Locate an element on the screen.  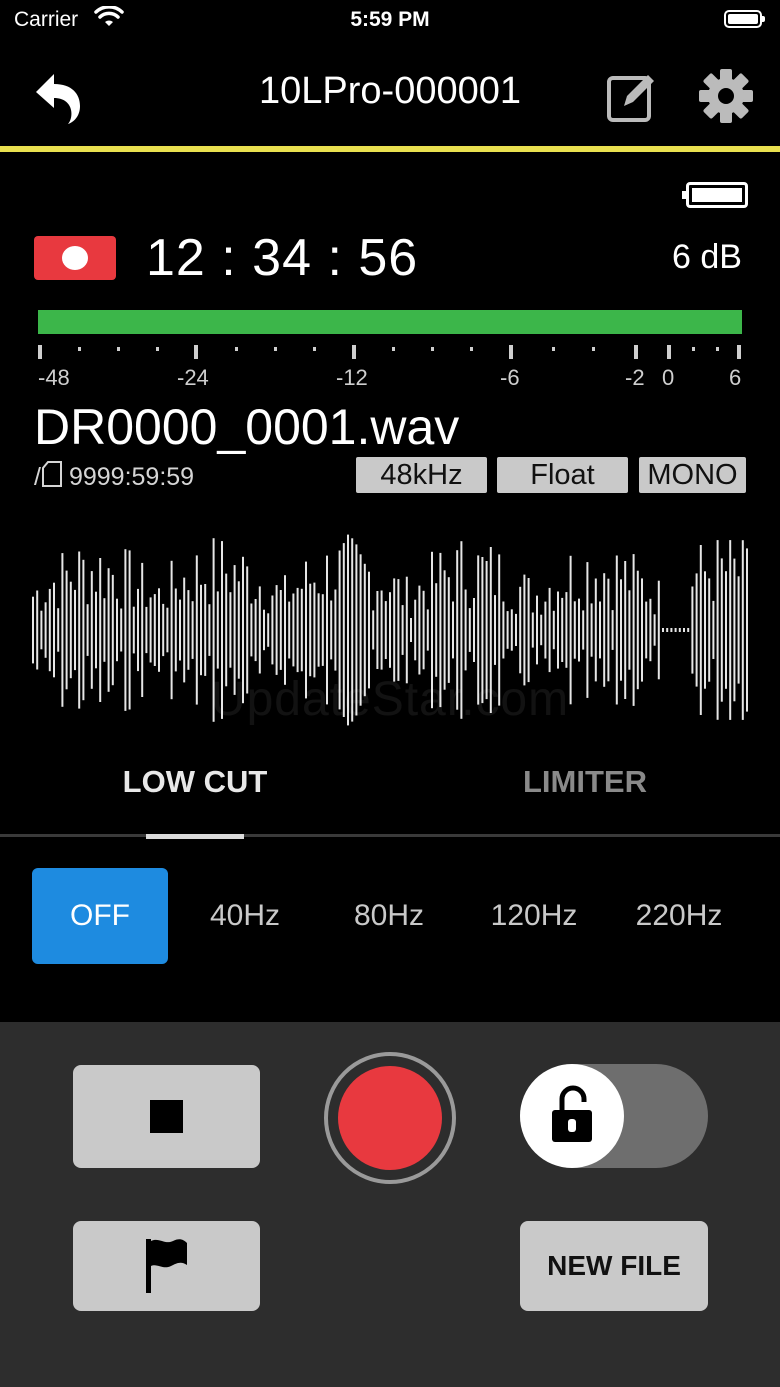
meter-tick-label: -2 is located at coordinates (635, 377).